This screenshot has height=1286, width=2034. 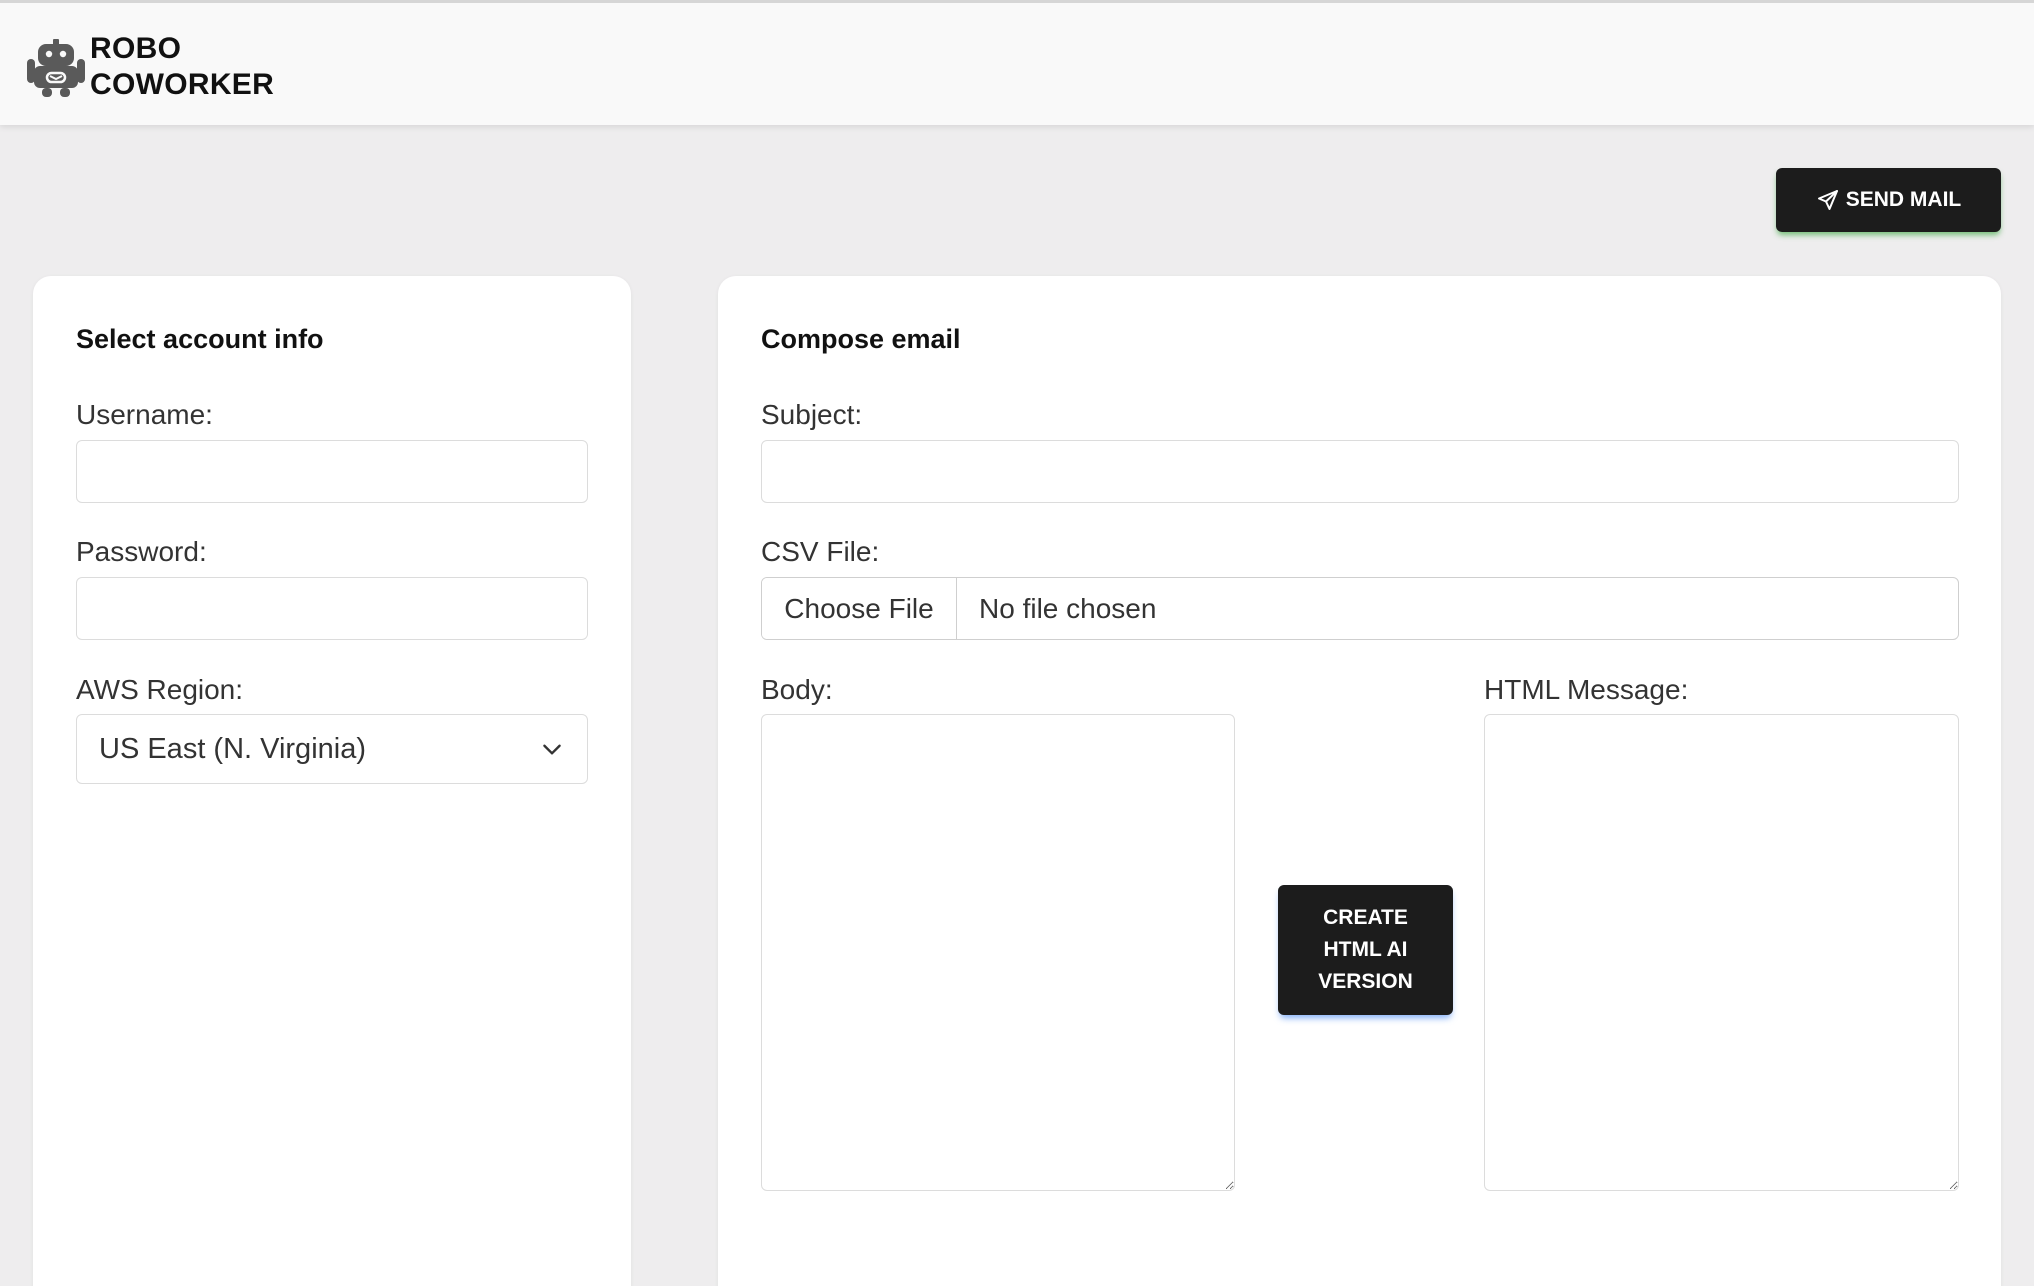 What do you see at coordinates (797, 689) in the screenshot?
I see `body-label: Body:` at bounding box center [797, 689].